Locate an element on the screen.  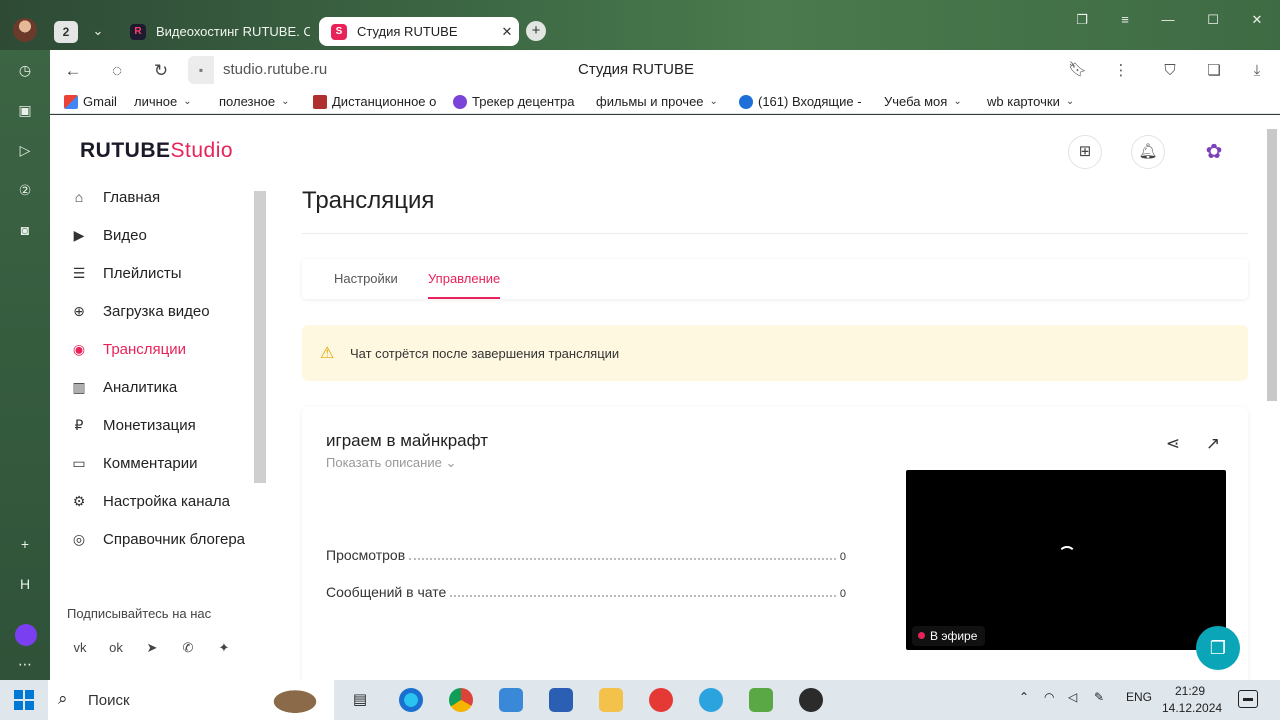
yandex-browser-icon is located at coordinates (661, 700).